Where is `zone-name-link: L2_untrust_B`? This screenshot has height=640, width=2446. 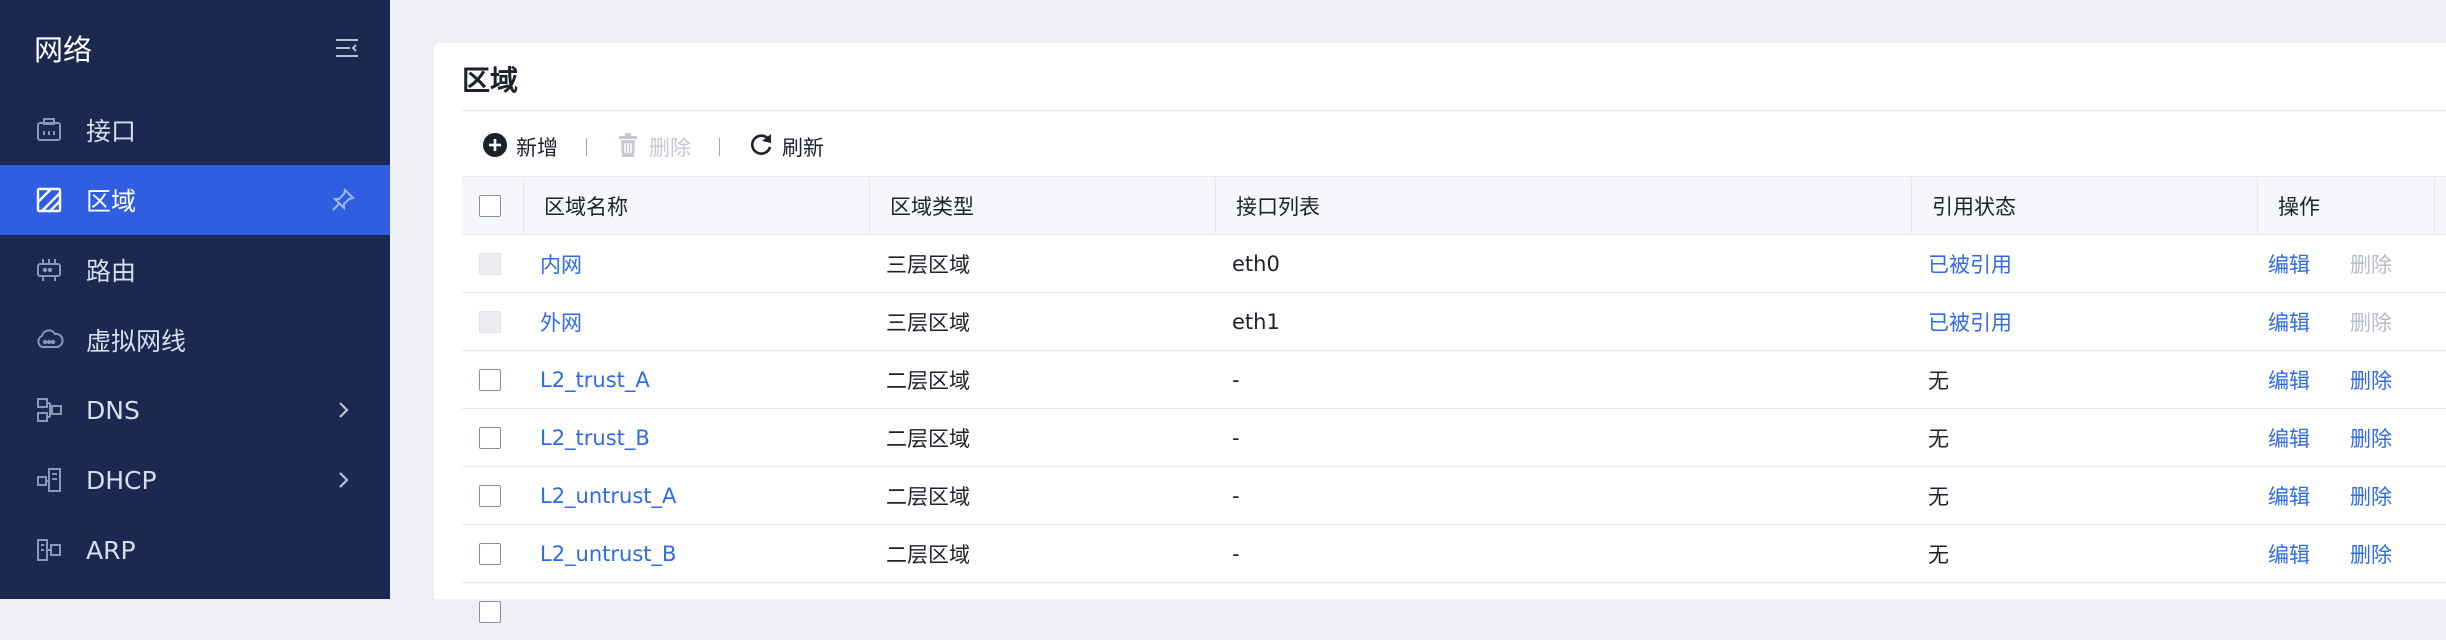
zone-name-link: L2_untrust_B is located at coordinates (608, 554).